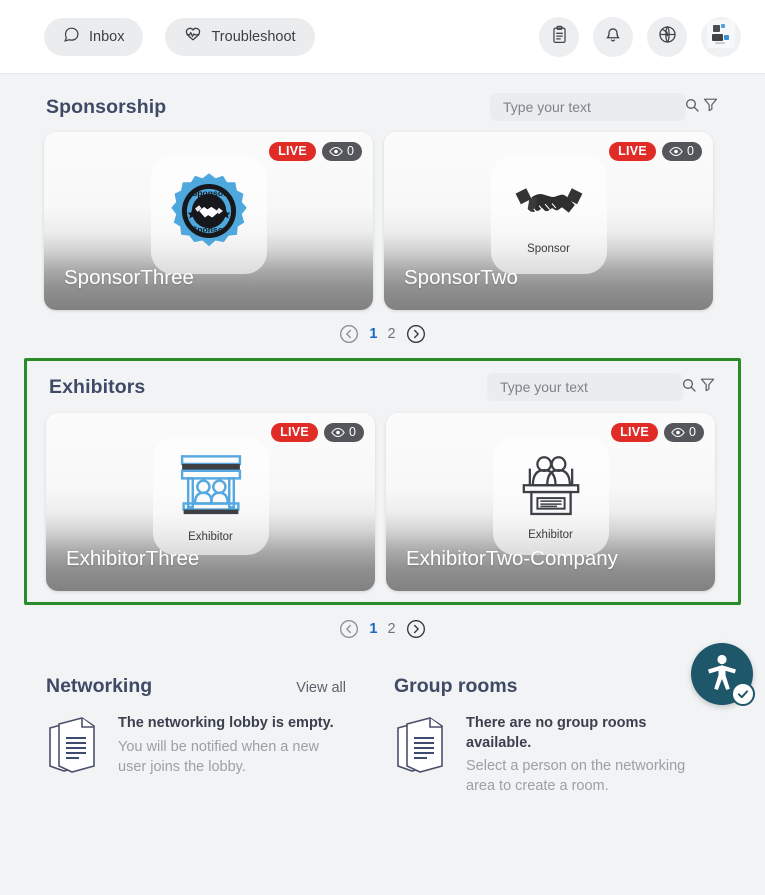  I want to click on exhibitor-name: ExhibitorTwo-Company, so click(512, 558).